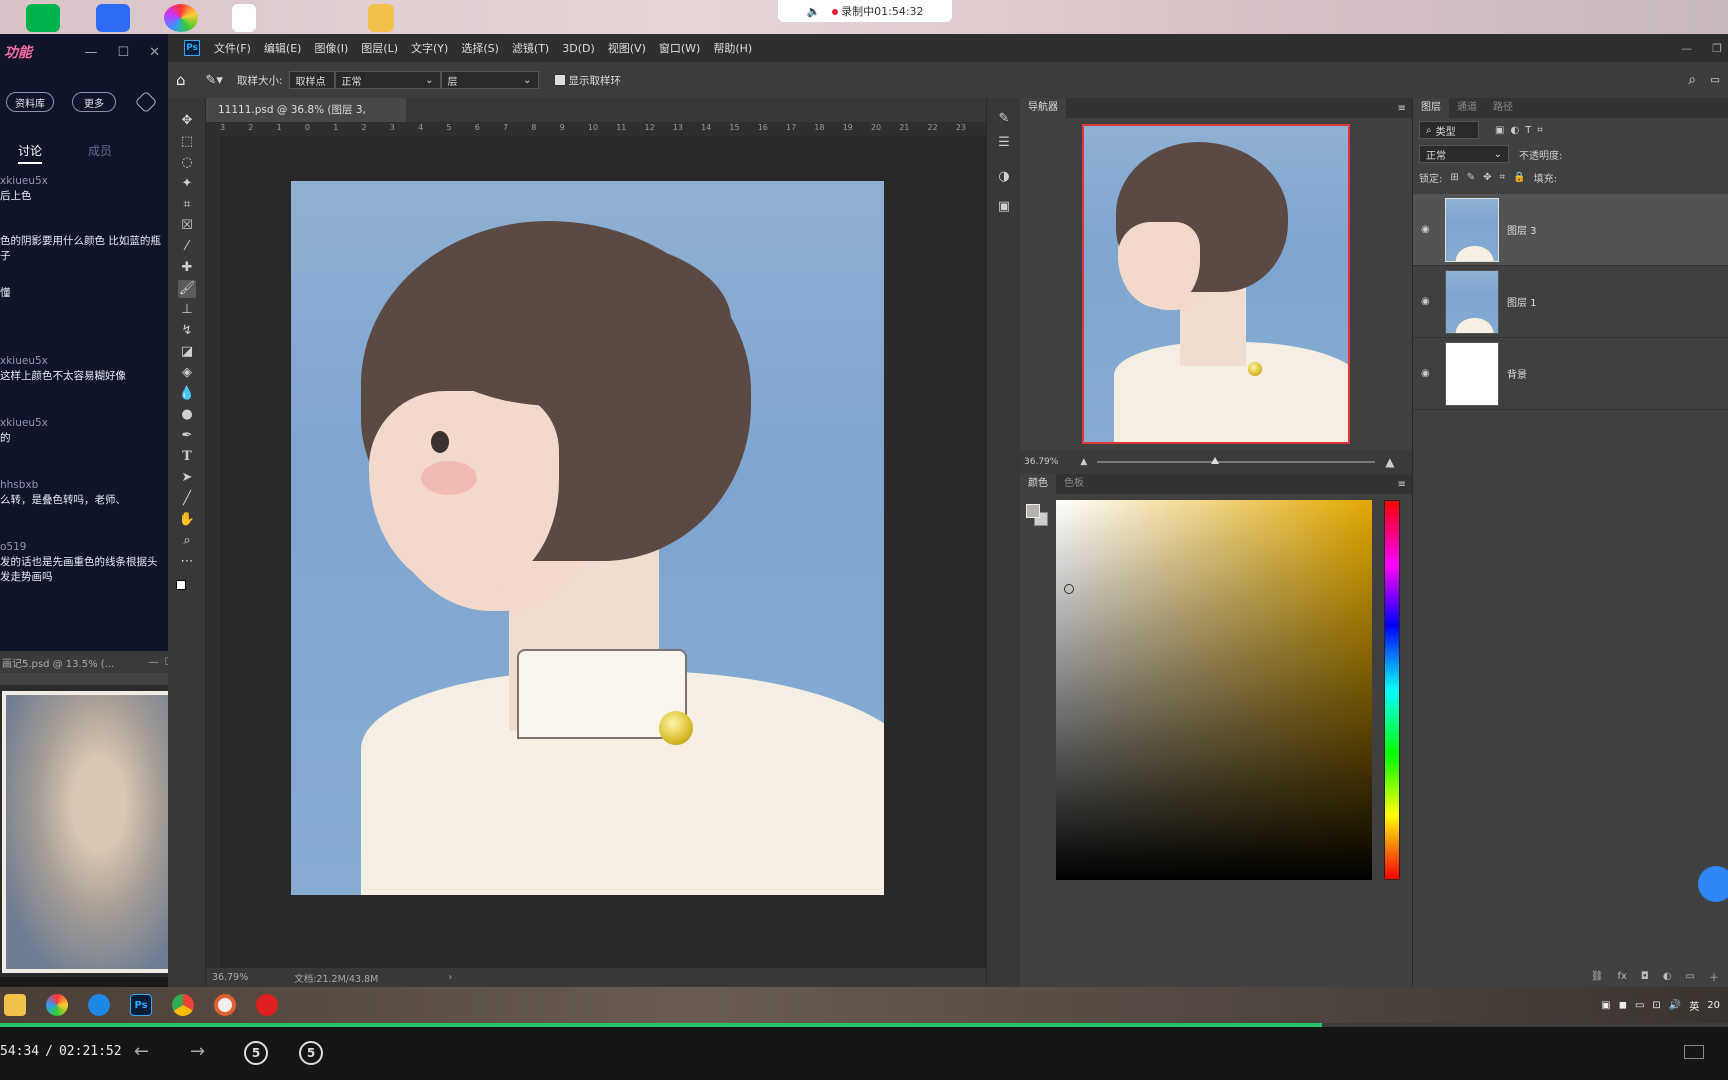  What do you see at coordinates (187, 310) in the screenshot?
I see `stamp-tool-icon: ⊥` at bounding box center [187, 310].